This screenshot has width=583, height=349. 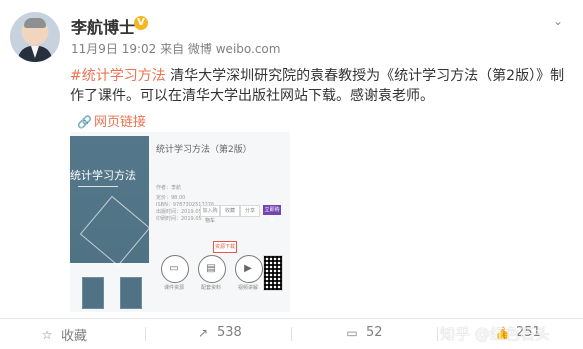 What do you see at coordinates (103, 26) in the screenshot?
I see `author-name: 李航博士` at bounding box center [103, 26].